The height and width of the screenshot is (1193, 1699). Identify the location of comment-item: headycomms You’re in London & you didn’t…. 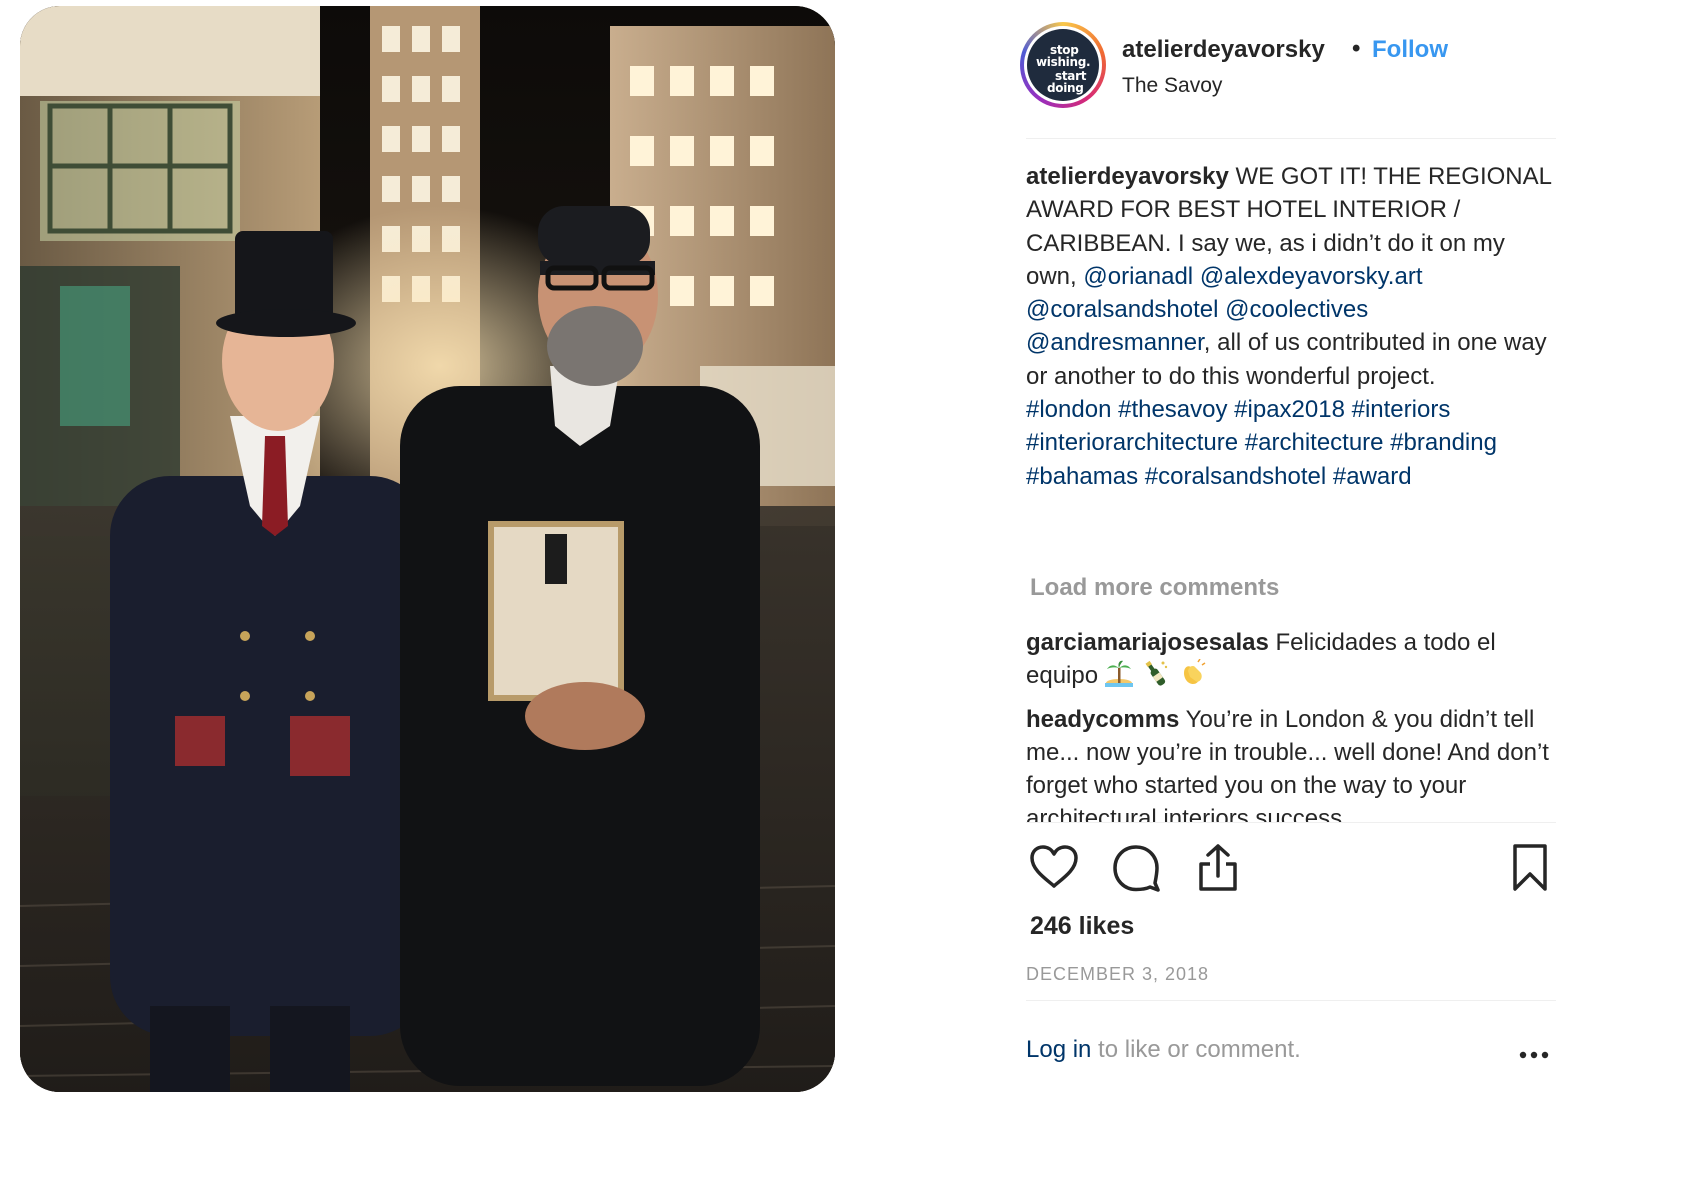
(1291, 762).